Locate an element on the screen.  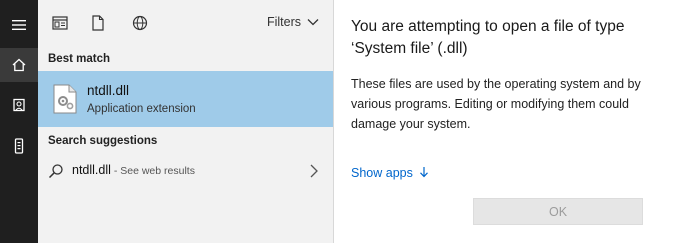
menu-button is located at coordinates (19, 25).